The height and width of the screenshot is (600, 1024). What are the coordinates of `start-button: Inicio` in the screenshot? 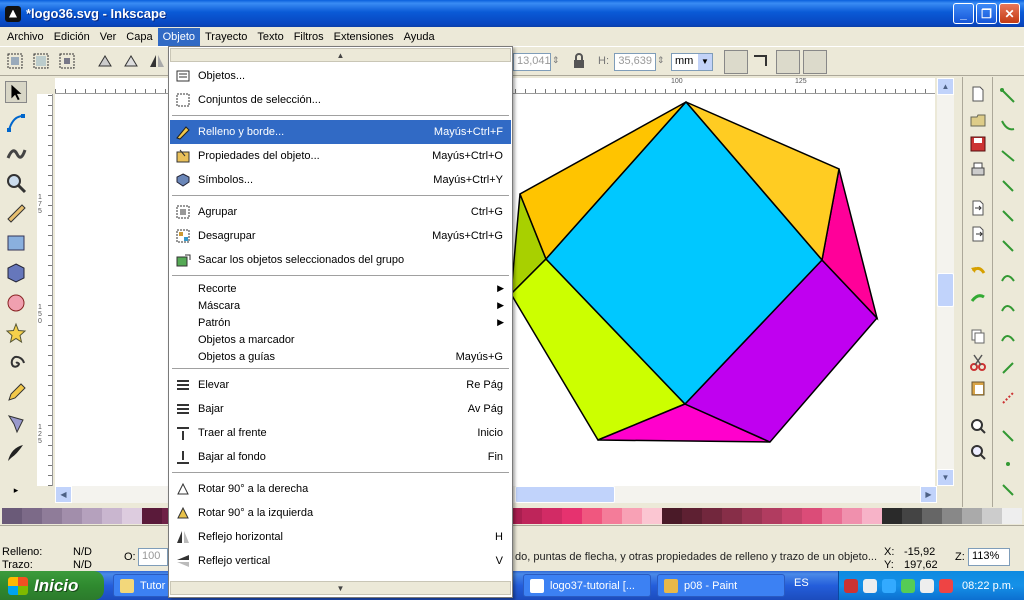 It's located at (52, 585).